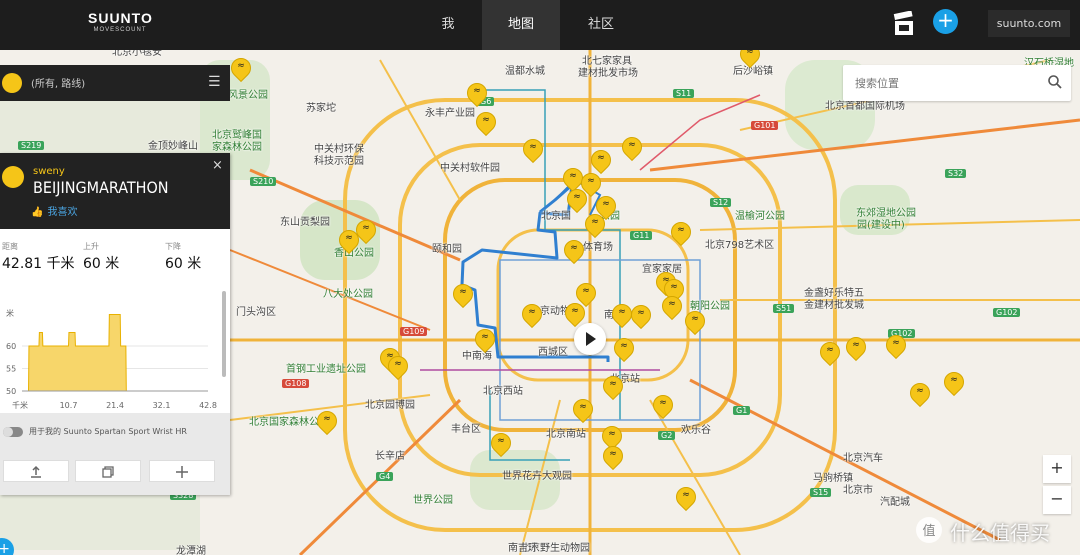 The height and width of the screenshot is (555, 1080). Describe the element at coordinates (950, 83) in the screenshot. I see `search-input` at that location.